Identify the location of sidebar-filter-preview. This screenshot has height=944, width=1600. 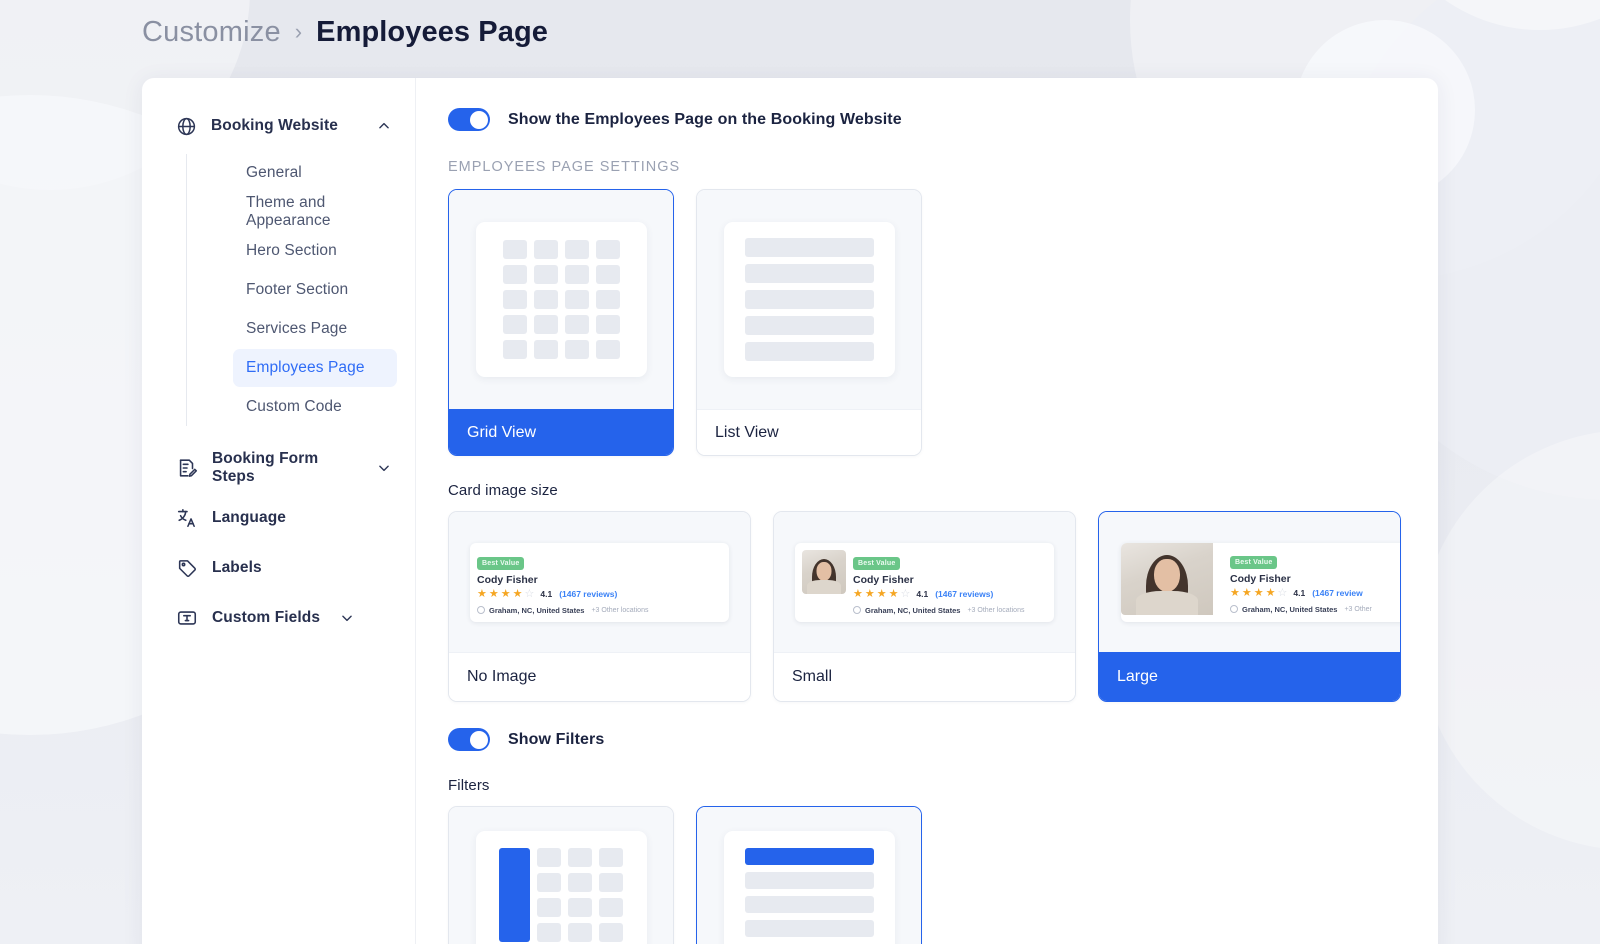
(561, 875).